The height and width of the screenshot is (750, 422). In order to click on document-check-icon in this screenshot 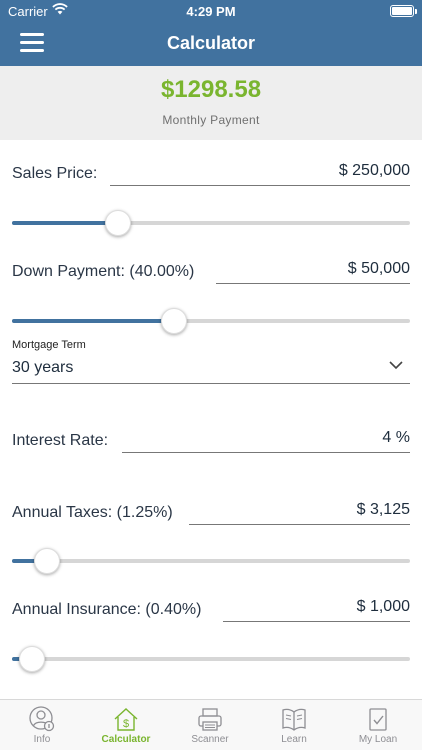, I will do `click(378, 719)`.